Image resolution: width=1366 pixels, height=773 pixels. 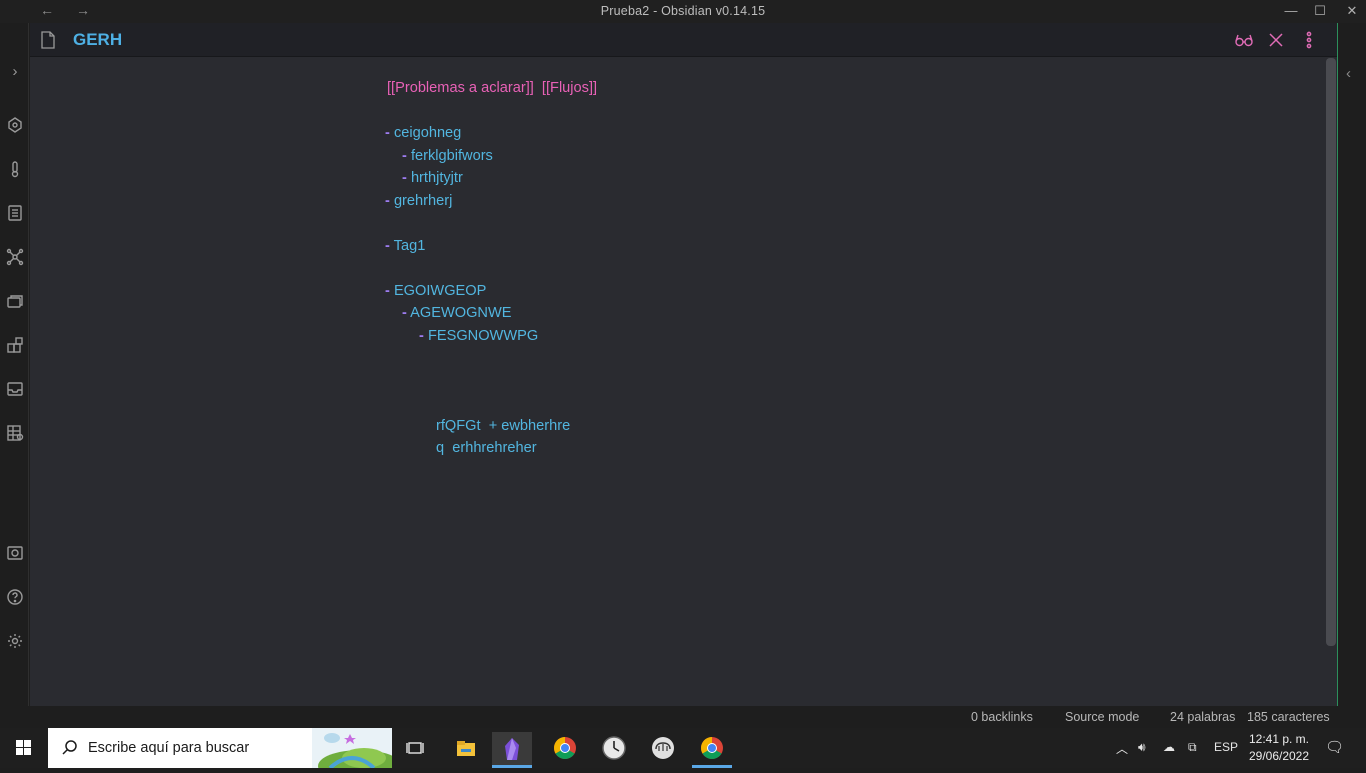 I want to click on list-item: - FESGNOWWPG, so click(x=478, y=336).